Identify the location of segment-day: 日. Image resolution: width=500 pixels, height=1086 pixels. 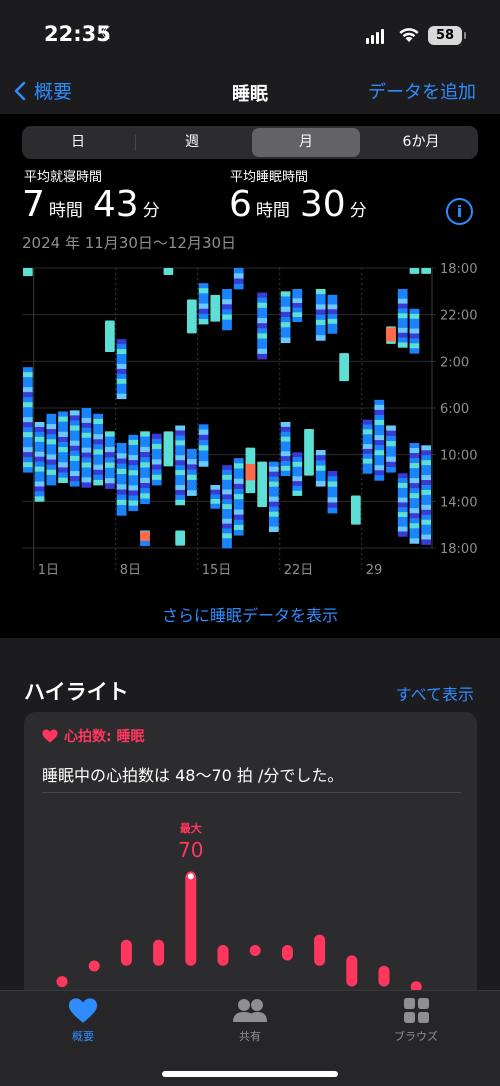
(78, 142).